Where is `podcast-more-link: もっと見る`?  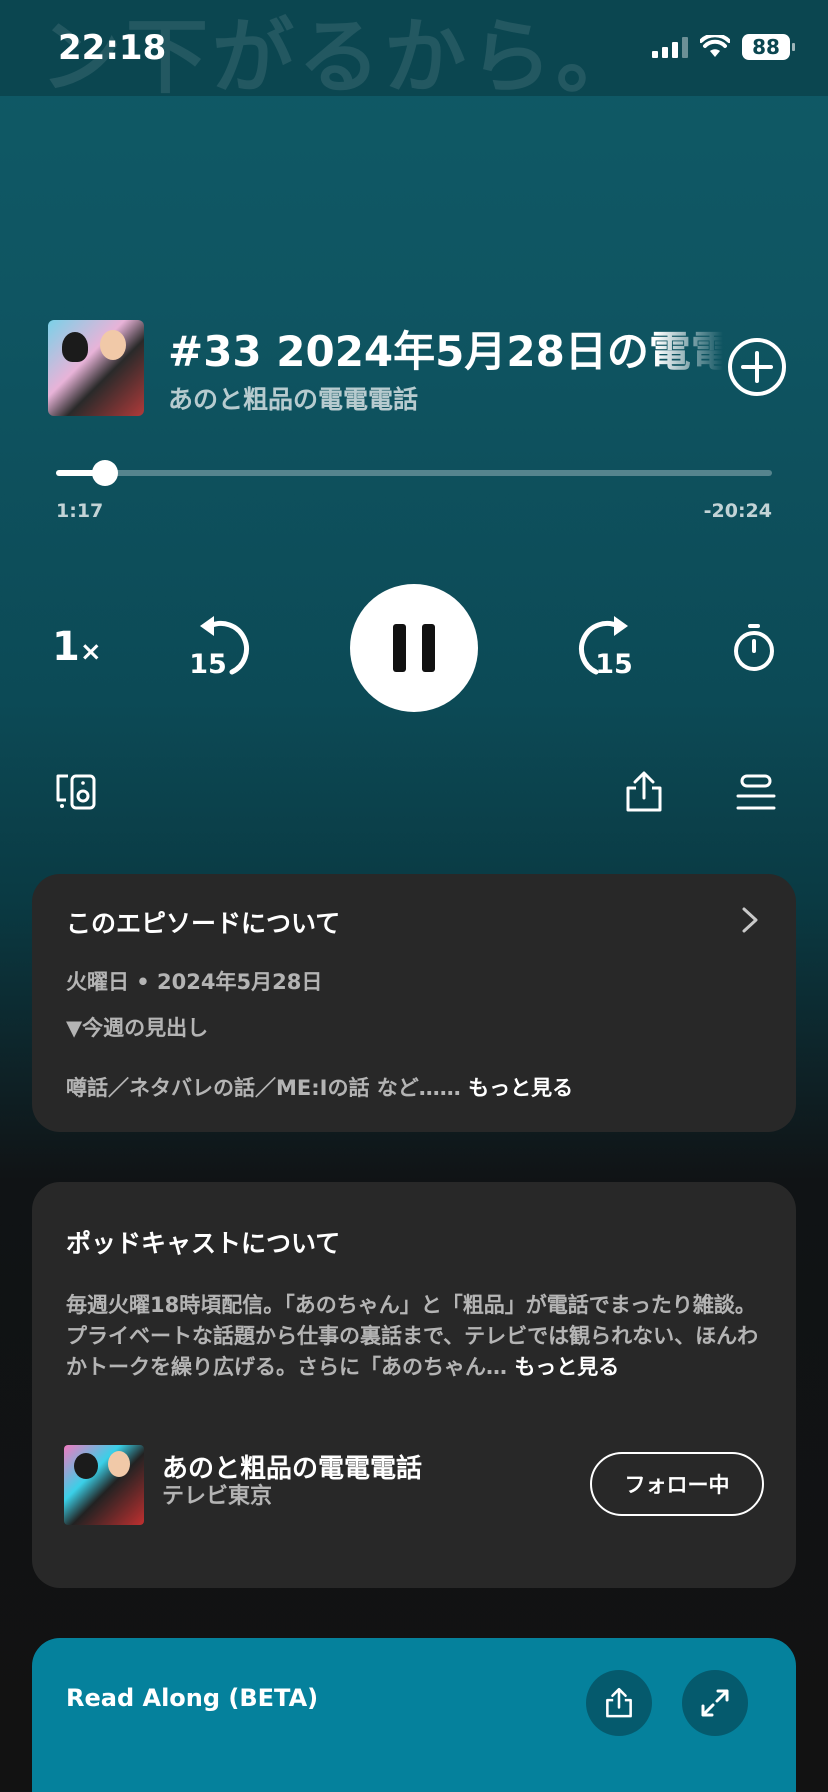 podcast-more-link: もっと見る is located at coordinates (566, 1367).